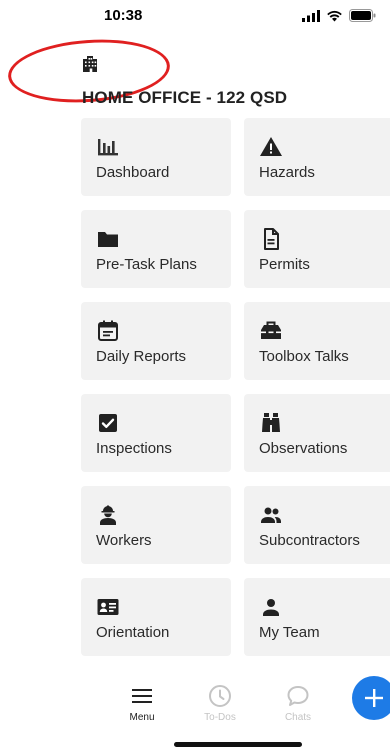  Describe the element at coordinates (108, 330) in the screenshot. I see `calendar-icon` at that location.